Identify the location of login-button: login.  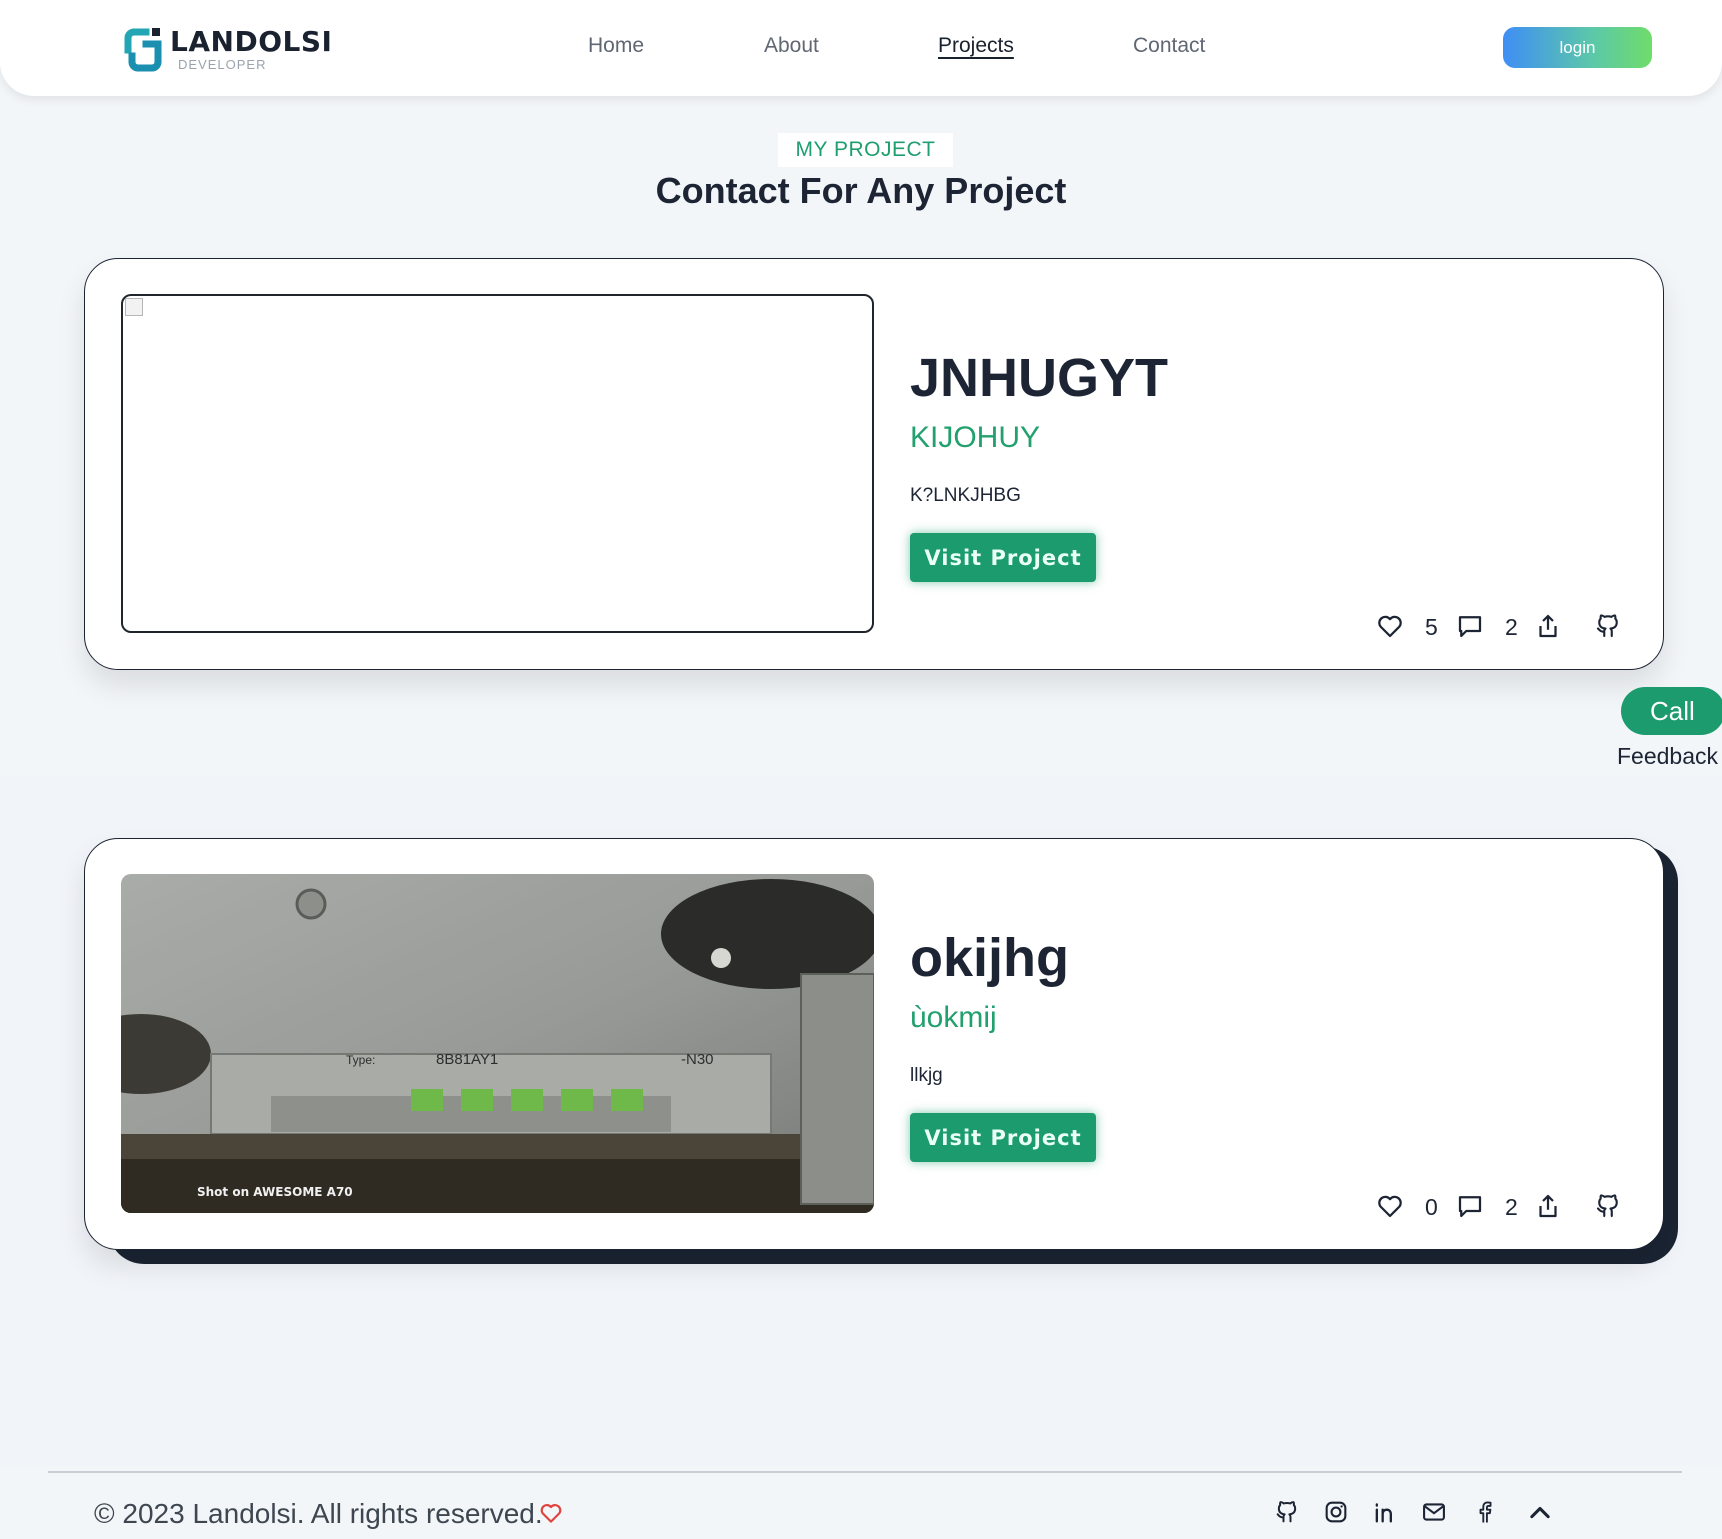
(1577, 47).